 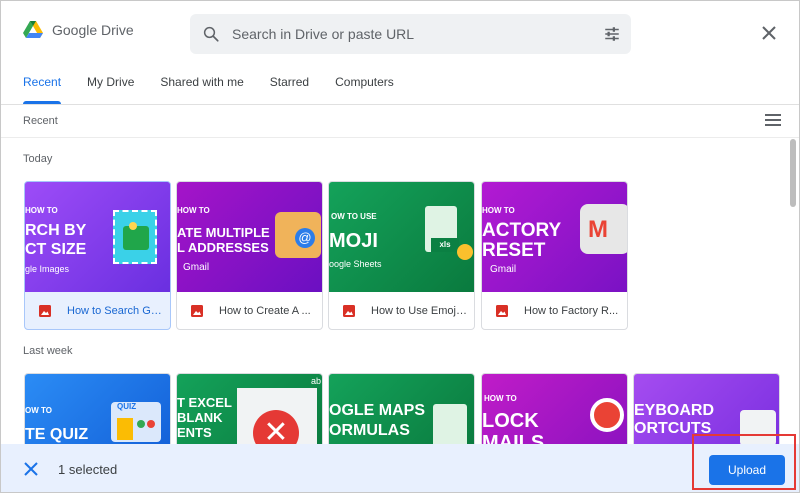 What do you see at coordinates (674, 410) in the screenshot?
I see `thumb-text: EYBOARD` at bounding box center [674, 410].